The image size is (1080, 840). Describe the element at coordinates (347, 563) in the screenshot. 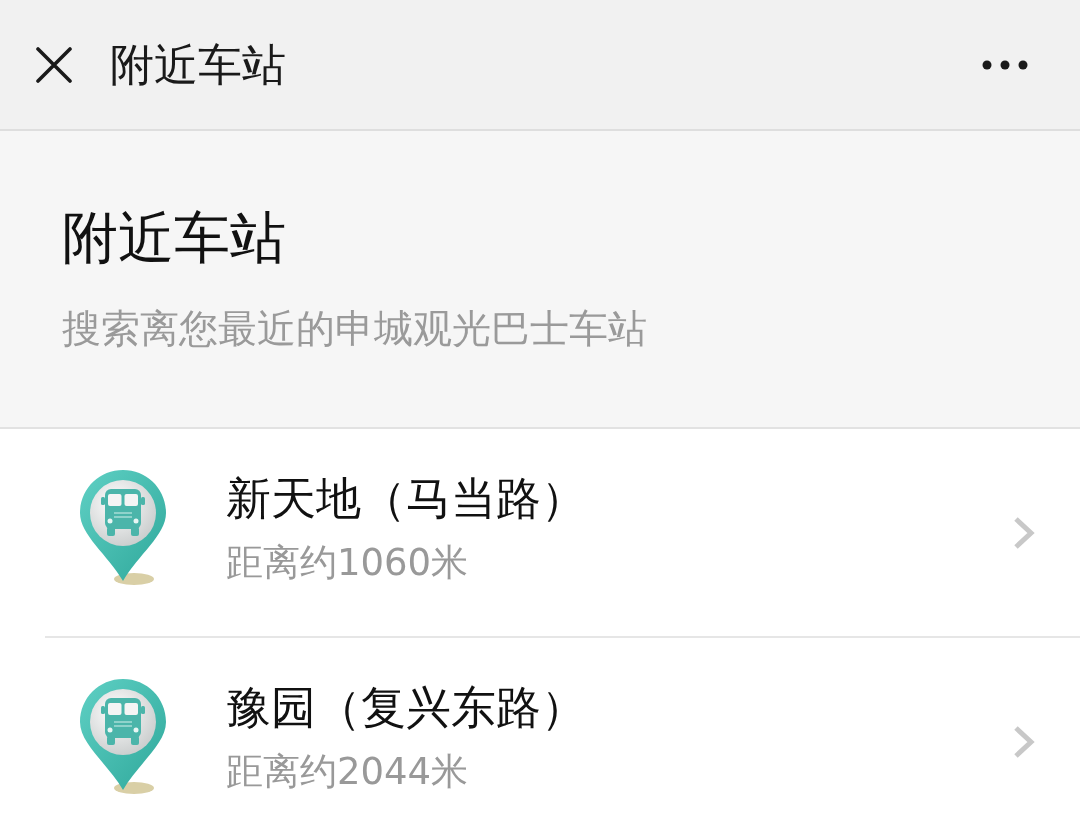

I see `station-distance: 距离约1060米` at that location.